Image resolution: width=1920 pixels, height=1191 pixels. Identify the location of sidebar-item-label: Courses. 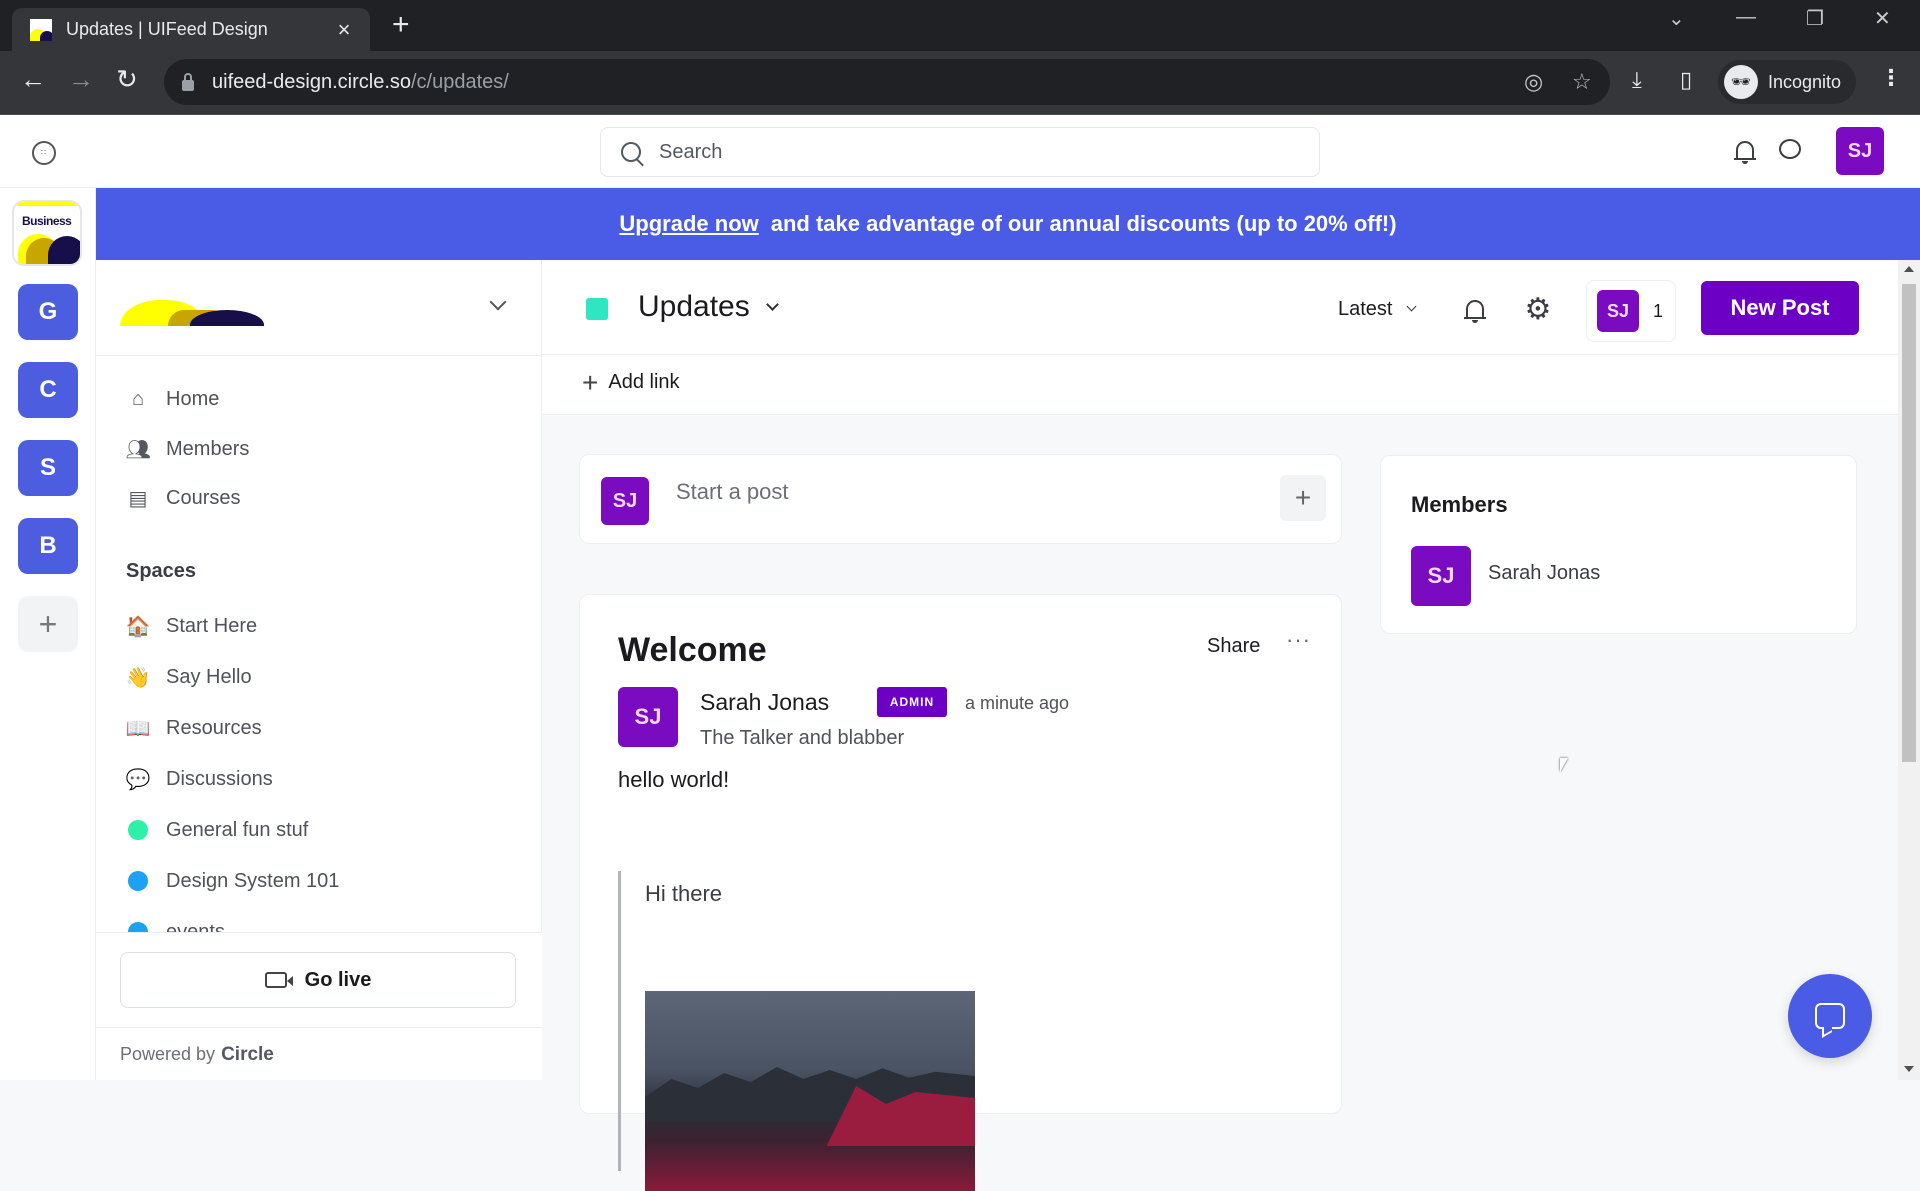
(203, 497).